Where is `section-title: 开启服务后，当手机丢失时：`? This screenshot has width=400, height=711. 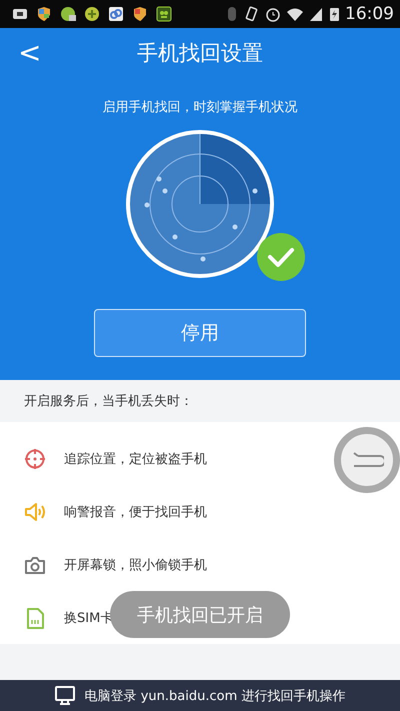
section-title: 开启服务后，当手机丢失时： is located at coordinates (108, 401).